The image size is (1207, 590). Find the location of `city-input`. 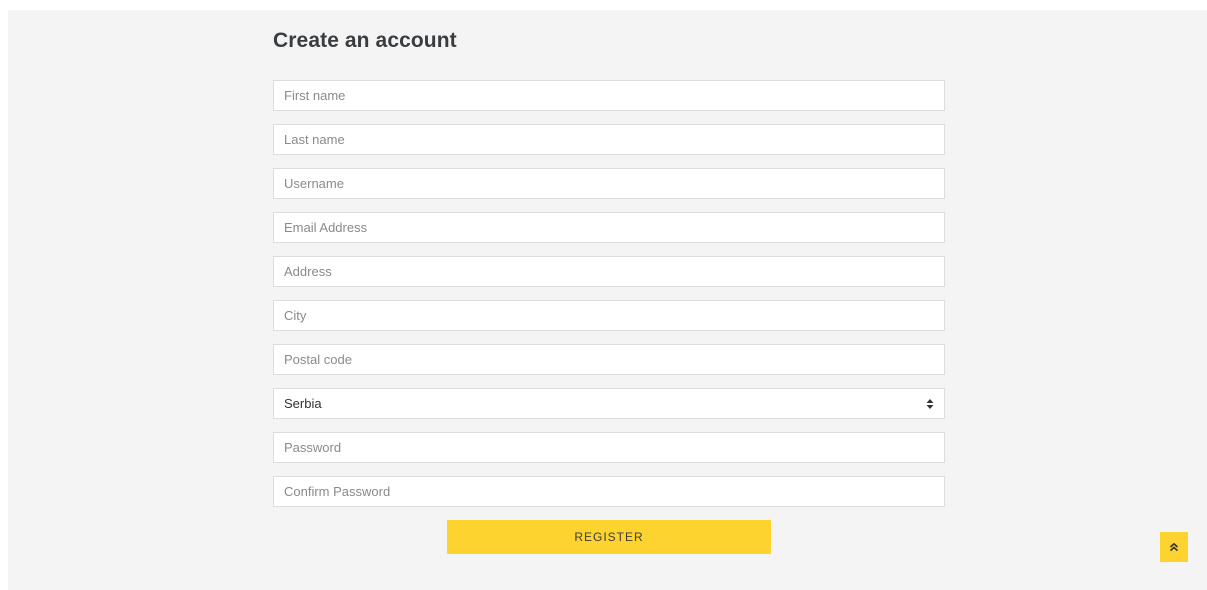

city-input is located at coordinates (609, 315).